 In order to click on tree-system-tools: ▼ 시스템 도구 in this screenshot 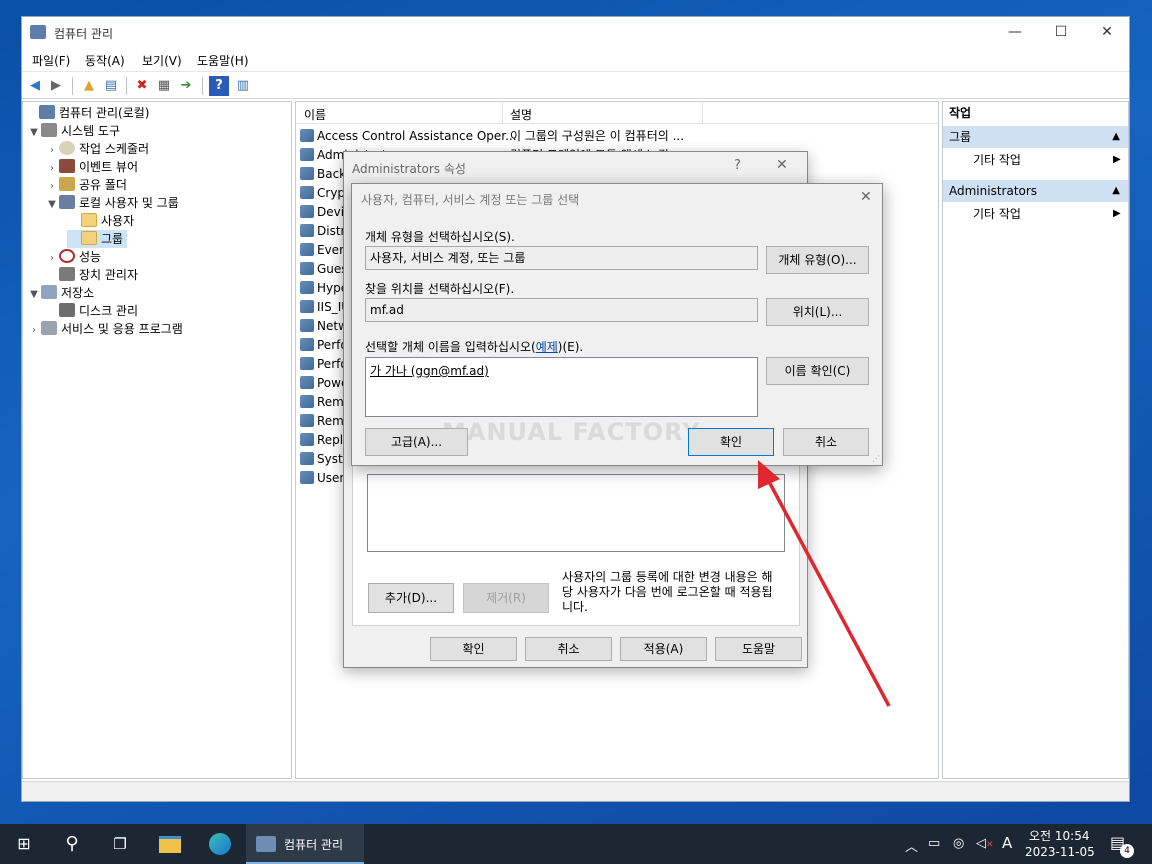, I will do `click(73, 131)`.